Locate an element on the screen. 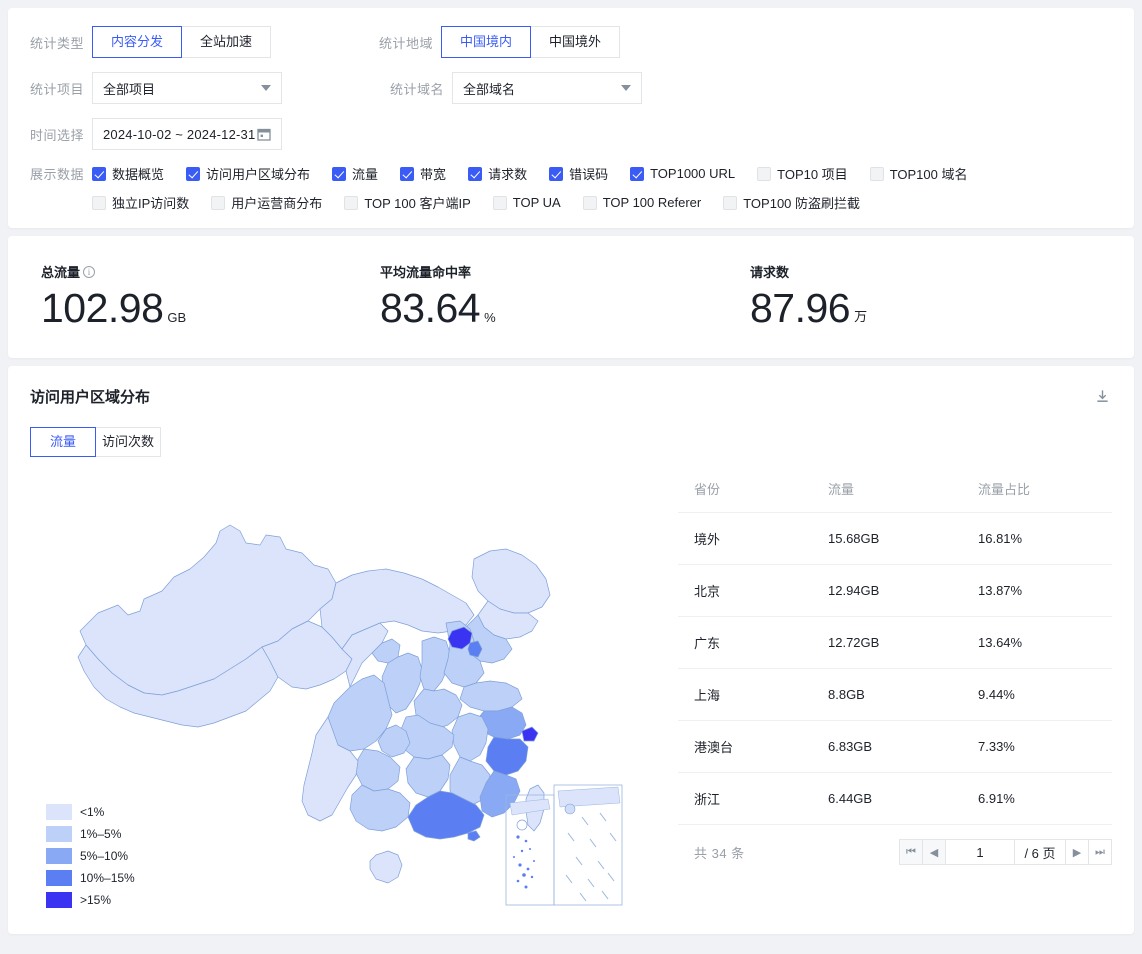 This screenshot has height=954, width=1142. checkbox-isp-distribution: 用户运营商分布 is located at coordinates (266, 202).